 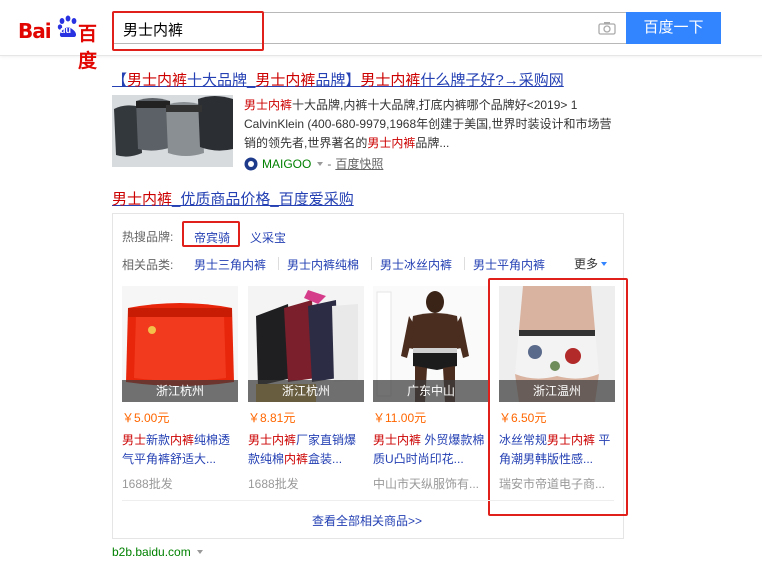 I want to click on title-text: 新款, so click(x=158, y=440).